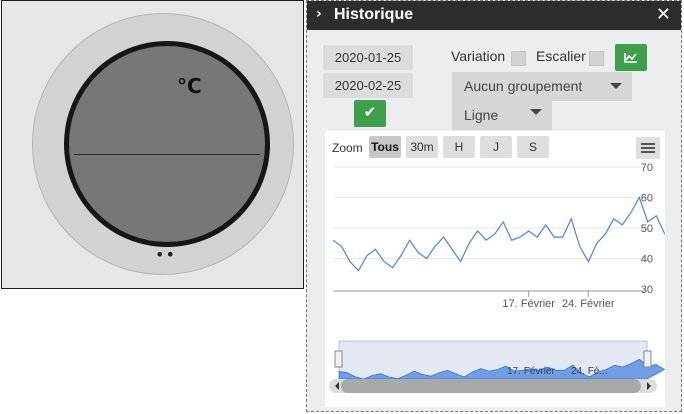 The image size is (684, 414). What do you see at coordinates (561, 56) in the screenshot?
I see `escalier-label: Escalier` at bounding box center [561, 56].